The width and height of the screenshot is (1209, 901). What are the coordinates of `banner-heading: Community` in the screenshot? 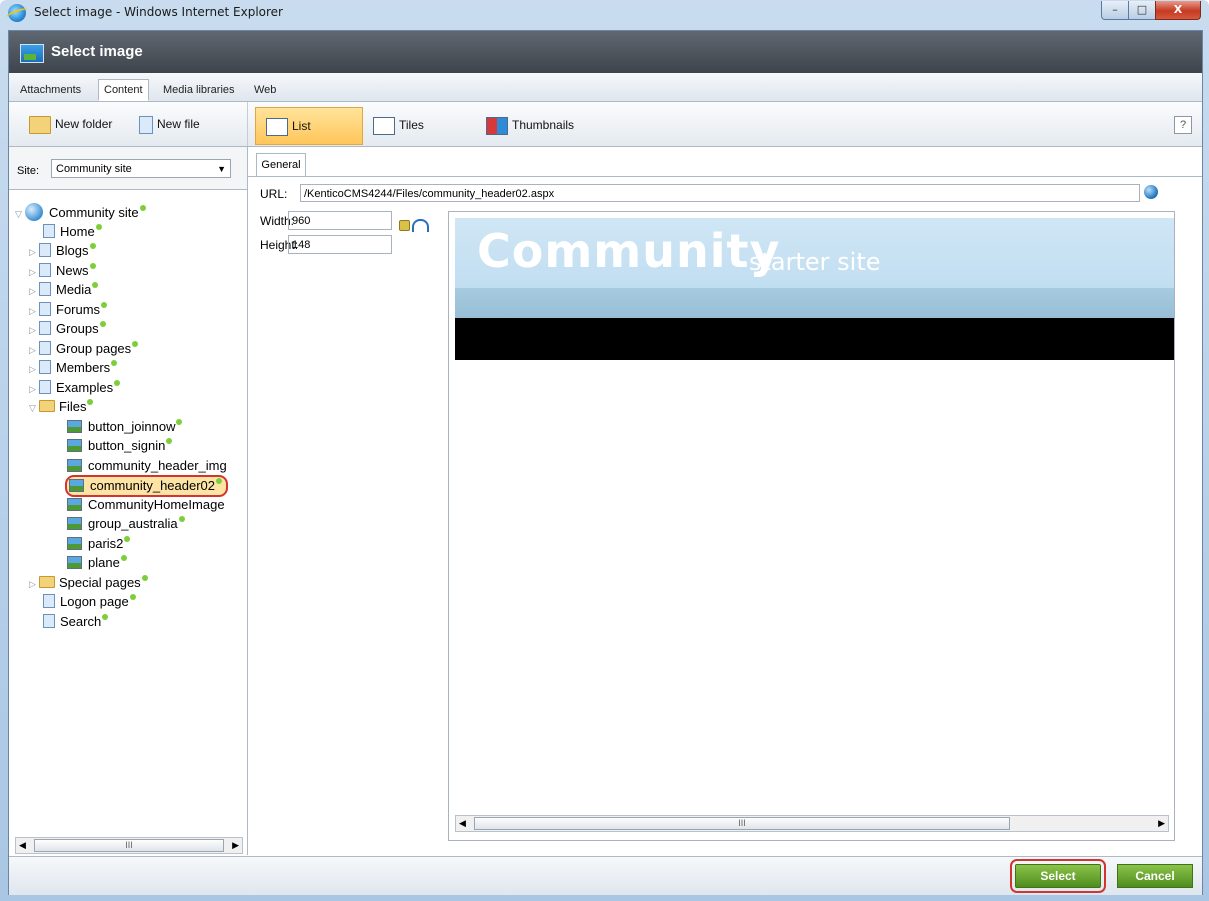 It's located at (629, 251).